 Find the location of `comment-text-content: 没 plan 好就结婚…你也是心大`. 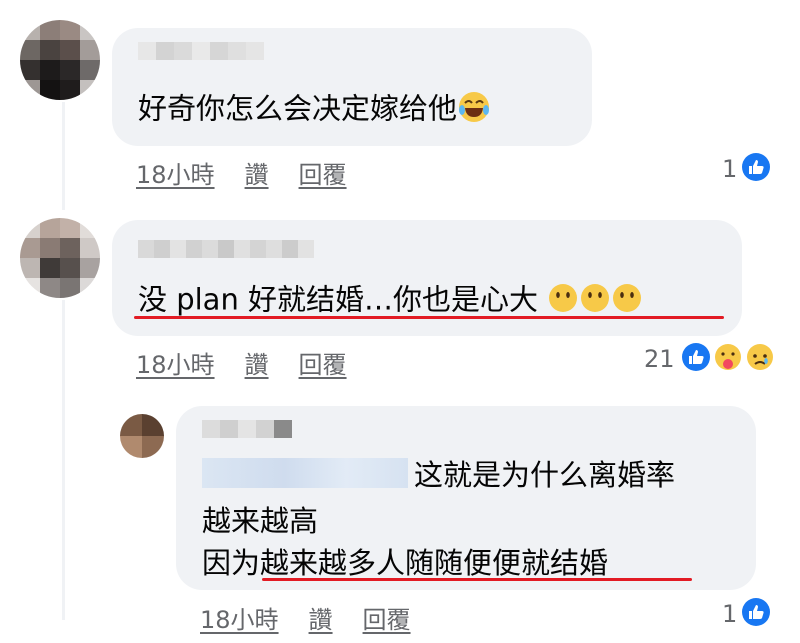

comment-text-content: 没 plan 好就结婚…你也是心大 is located at coordinates (338, 299).